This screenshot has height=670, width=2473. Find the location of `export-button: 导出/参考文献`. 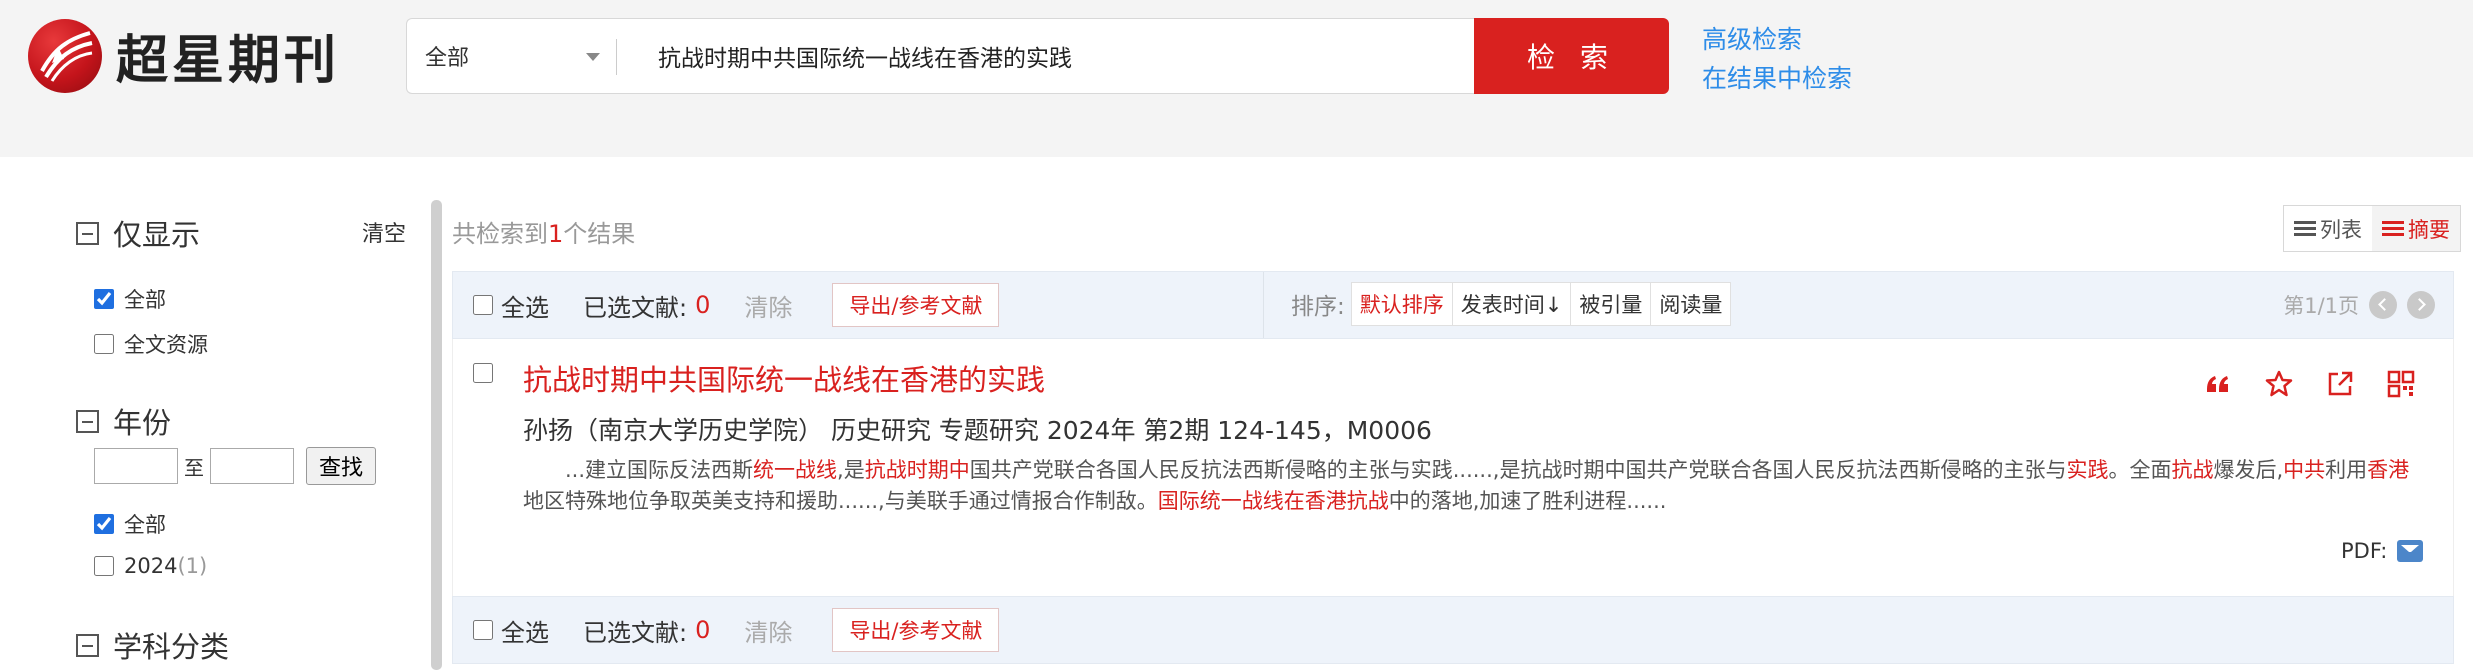

export-button: 导出/参考文献 is located at coordinates (916, 305).